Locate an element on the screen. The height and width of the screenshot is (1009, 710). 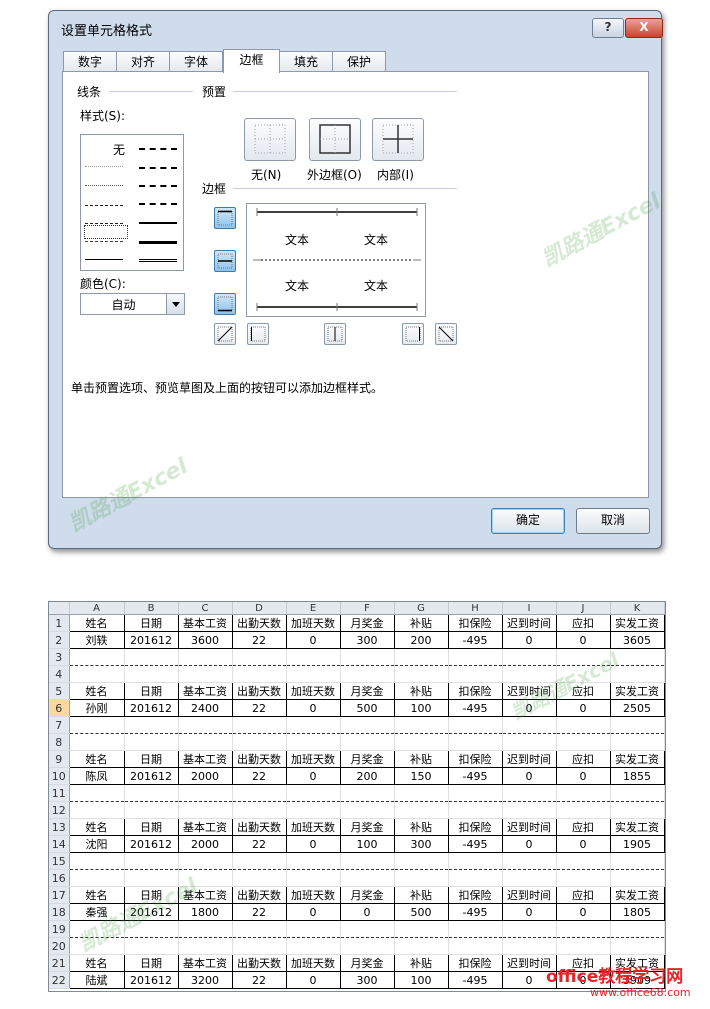
row-header: 21 is located at coordinates (59, 963).